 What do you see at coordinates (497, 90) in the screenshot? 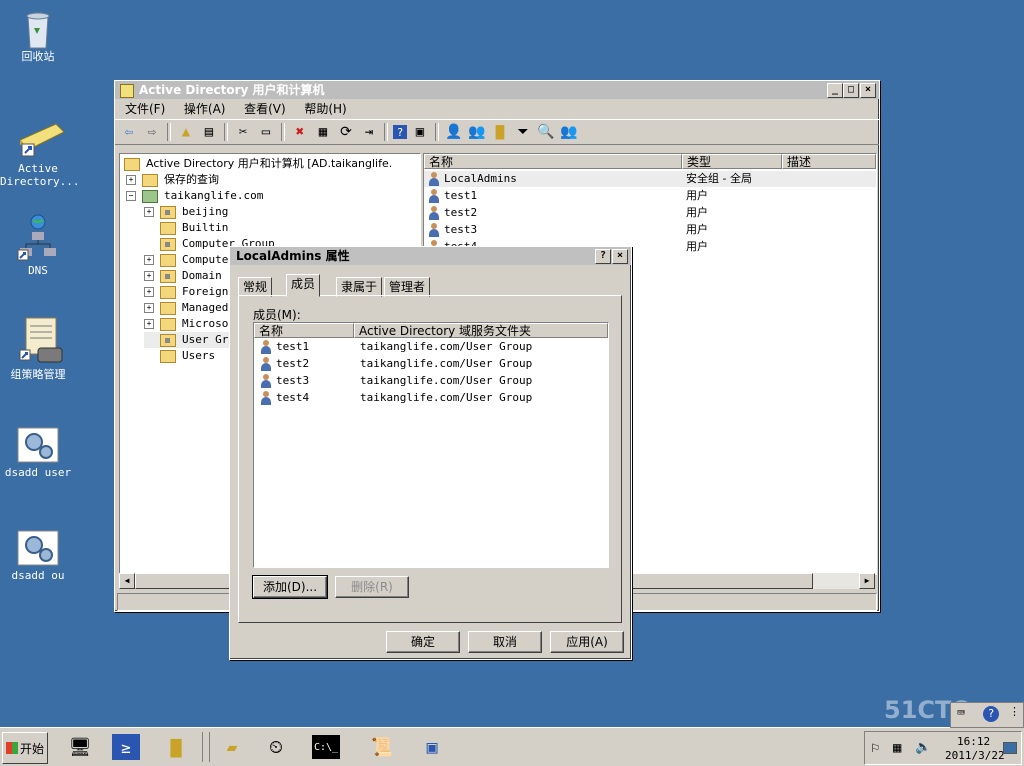
I see `aduc-titlebar: Active Directory 用户和计算机 _ □ ×` at bounding box center [497, 90].